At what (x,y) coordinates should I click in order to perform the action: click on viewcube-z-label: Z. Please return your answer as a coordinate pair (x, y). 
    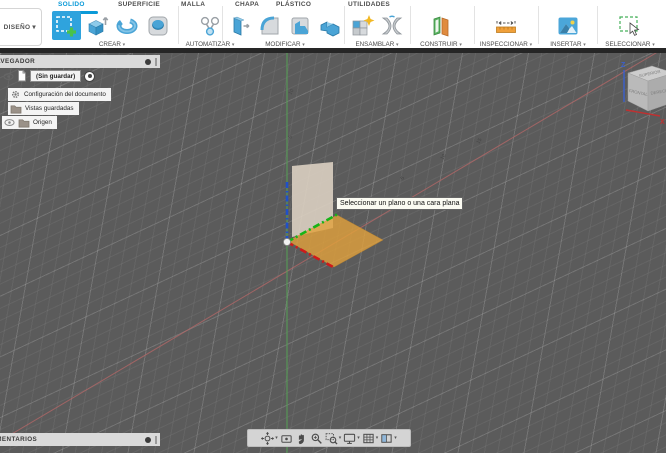
    Looking at the image, I should click on (623, 65).